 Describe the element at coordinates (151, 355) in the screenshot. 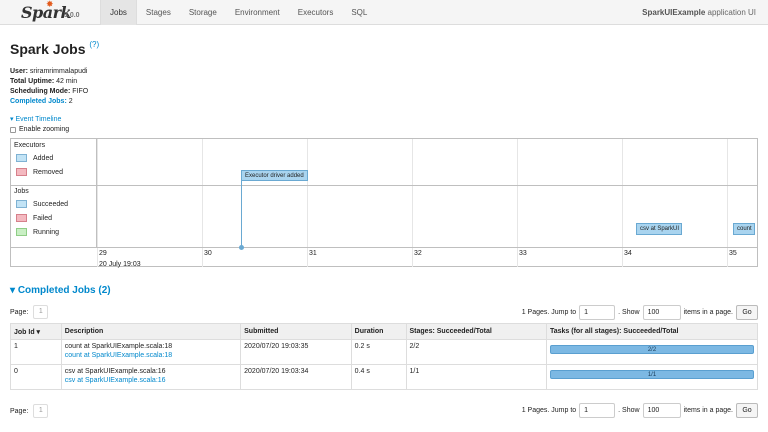

I see `description-link: count at SparkUIExample.scala:18` at that location.